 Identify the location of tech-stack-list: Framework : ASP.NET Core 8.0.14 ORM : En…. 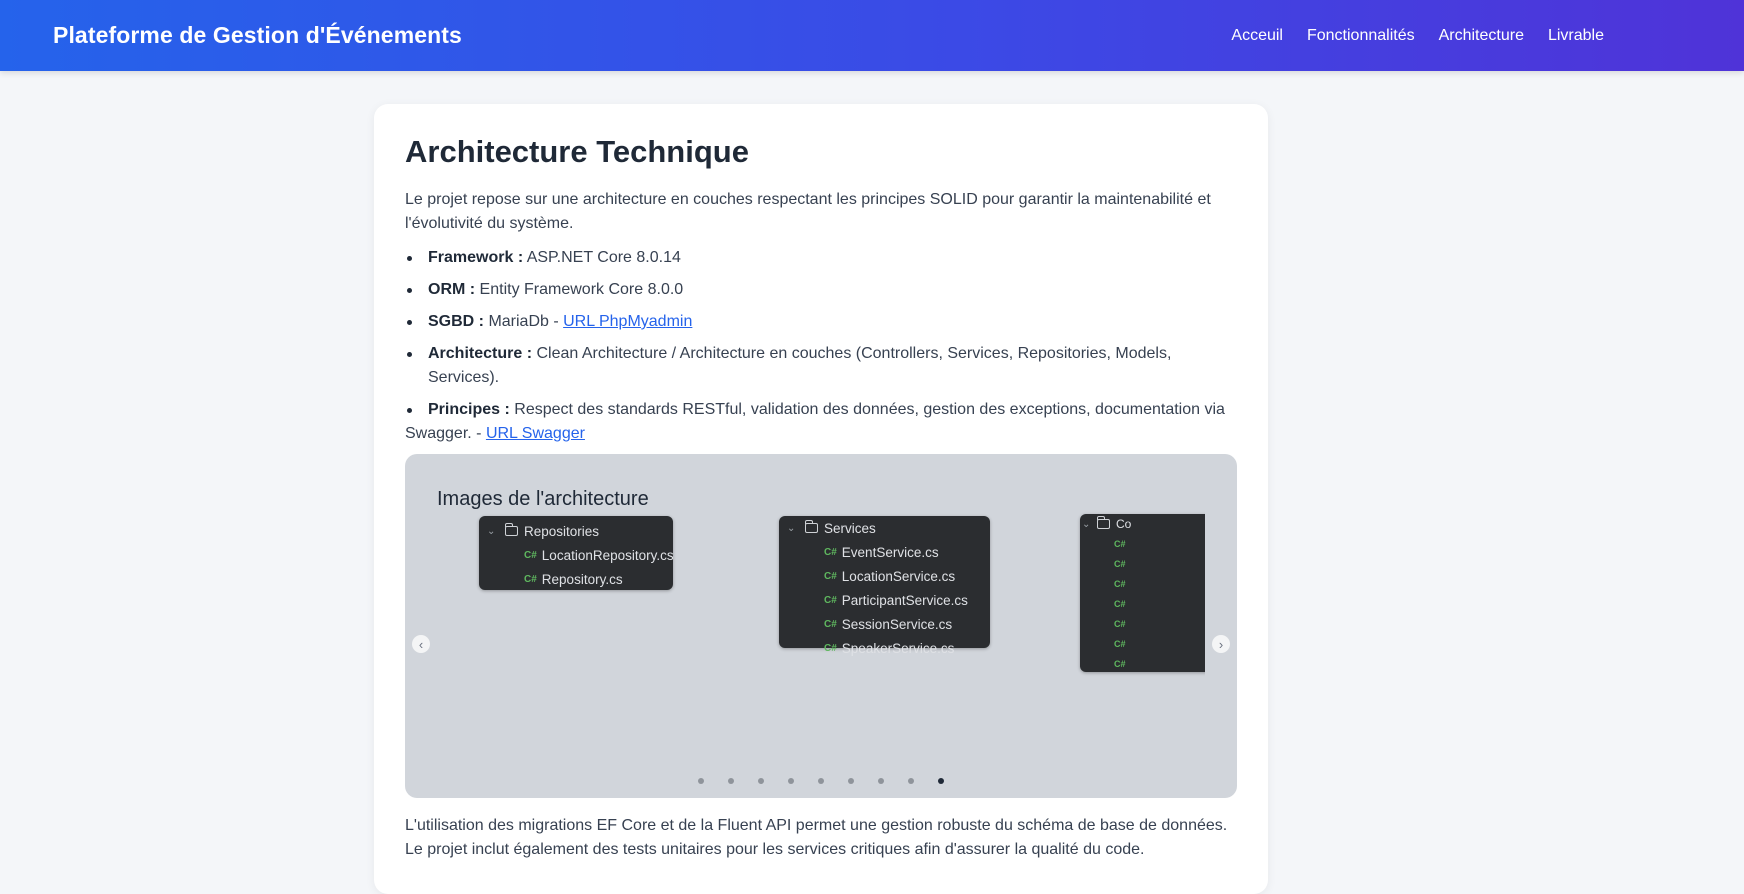
(821, 346).